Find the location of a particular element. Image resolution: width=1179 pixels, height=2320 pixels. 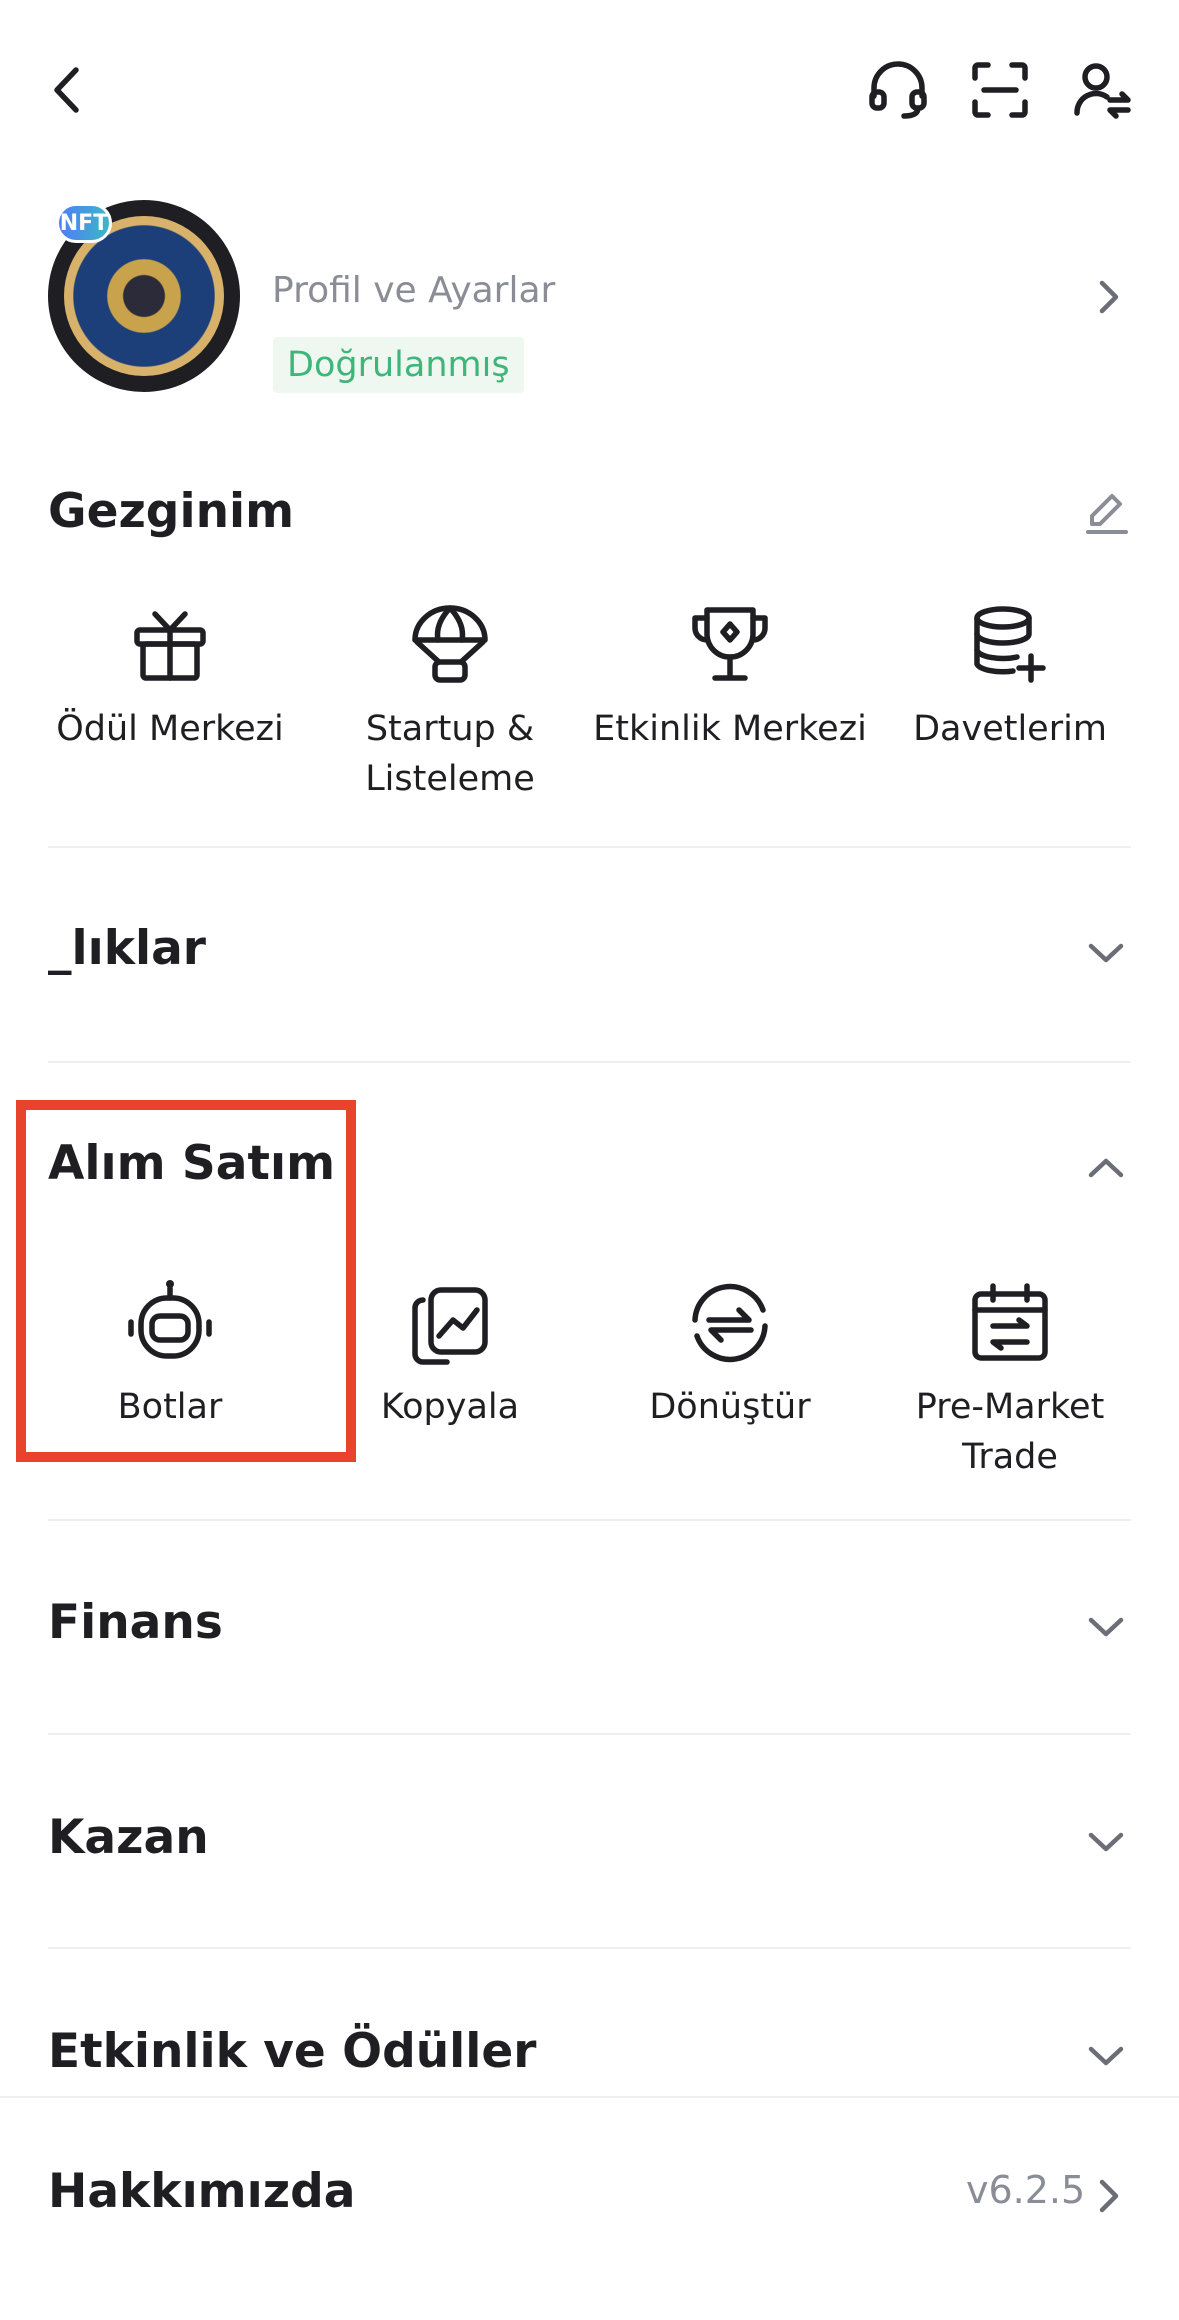

back-button is located at coordinates (68, 90).